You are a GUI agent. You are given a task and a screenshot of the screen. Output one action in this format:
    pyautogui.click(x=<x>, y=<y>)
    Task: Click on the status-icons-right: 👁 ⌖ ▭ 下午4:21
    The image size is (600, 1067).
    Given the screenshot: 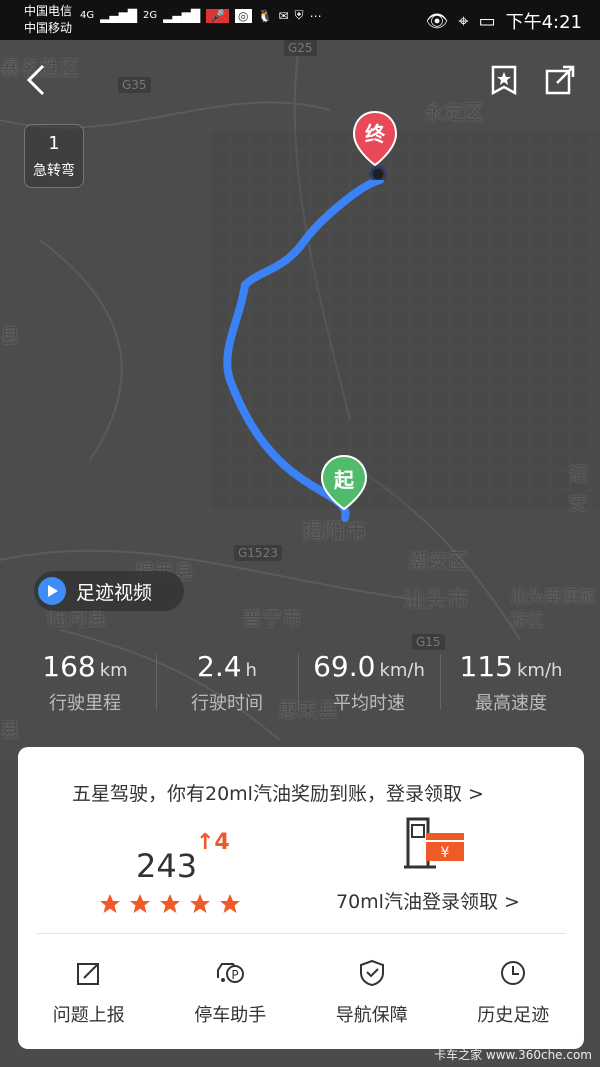 What is the action you would take?
    pyautogui.click(x=504, y=21)
    